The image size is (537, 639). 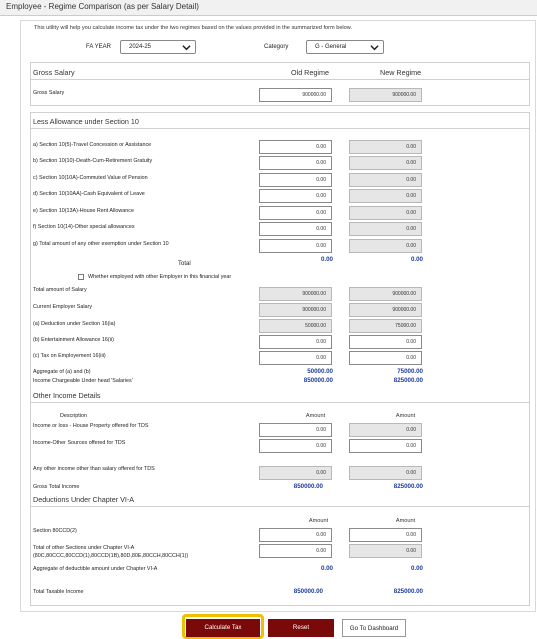 What do you see at coordinates (81, 277) in the screenshot?
I see `other-employer-checkbox` at bounding box center [81, 277].